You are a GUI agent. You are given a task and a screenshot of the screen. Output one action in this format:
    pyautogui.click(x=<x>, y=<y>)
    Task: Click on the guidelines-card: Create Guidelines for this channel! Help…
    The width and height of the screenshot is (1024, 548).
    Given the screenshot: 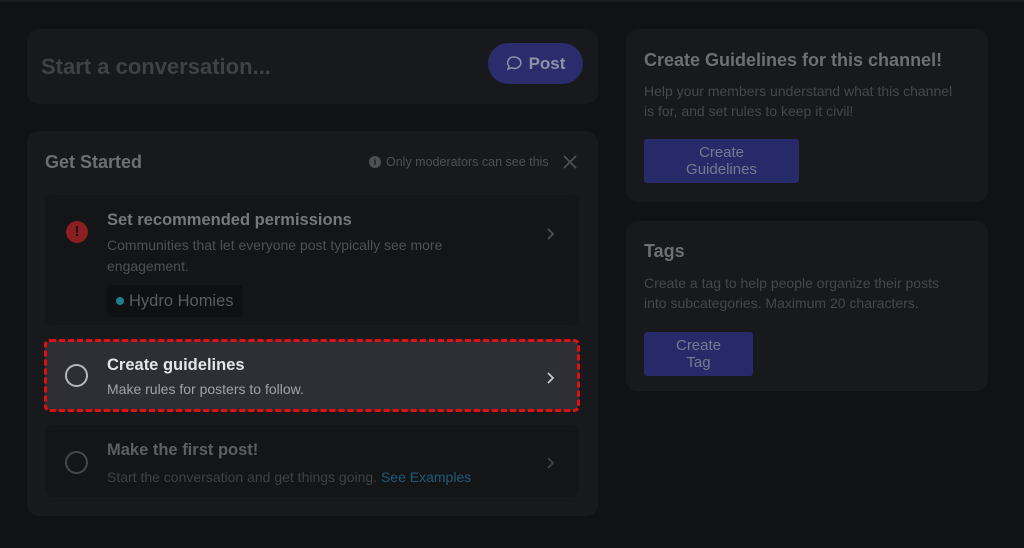 What is the action you would take?
    pyautogui.click(x=807, y=115)
    